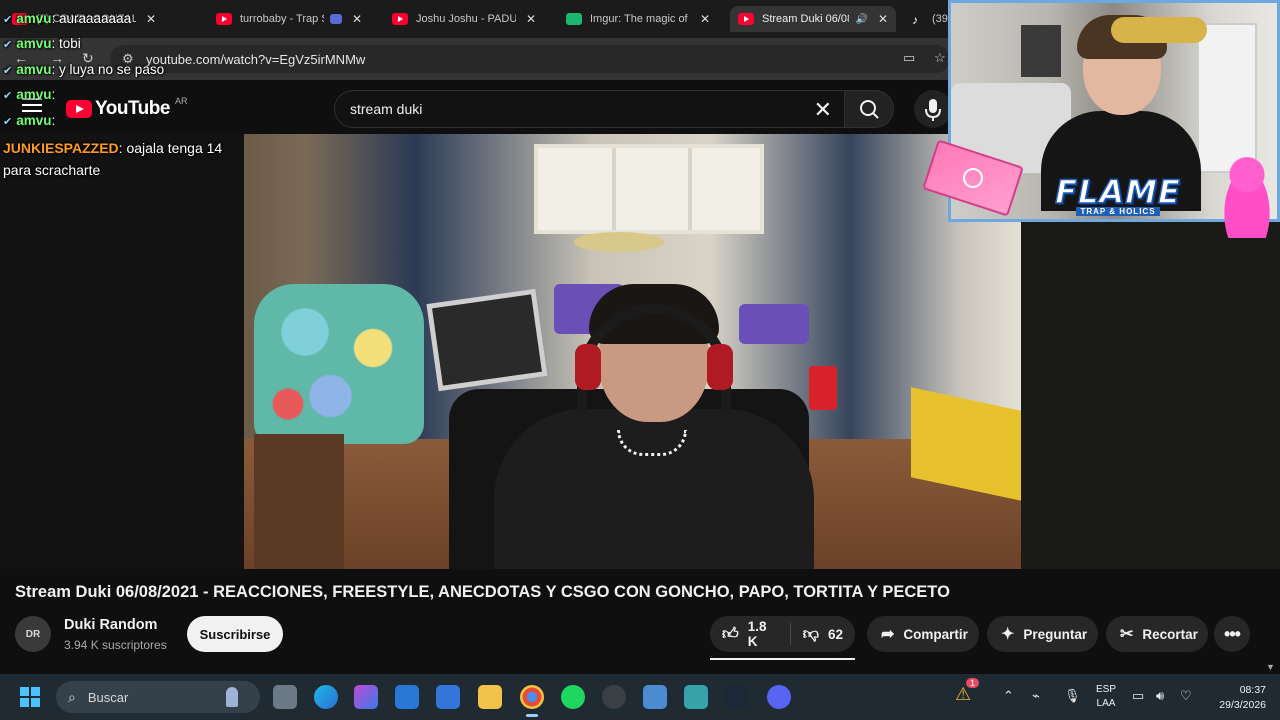 The image size is (1280, 720). I want to click on video-scene-chair, so click(299, 501).